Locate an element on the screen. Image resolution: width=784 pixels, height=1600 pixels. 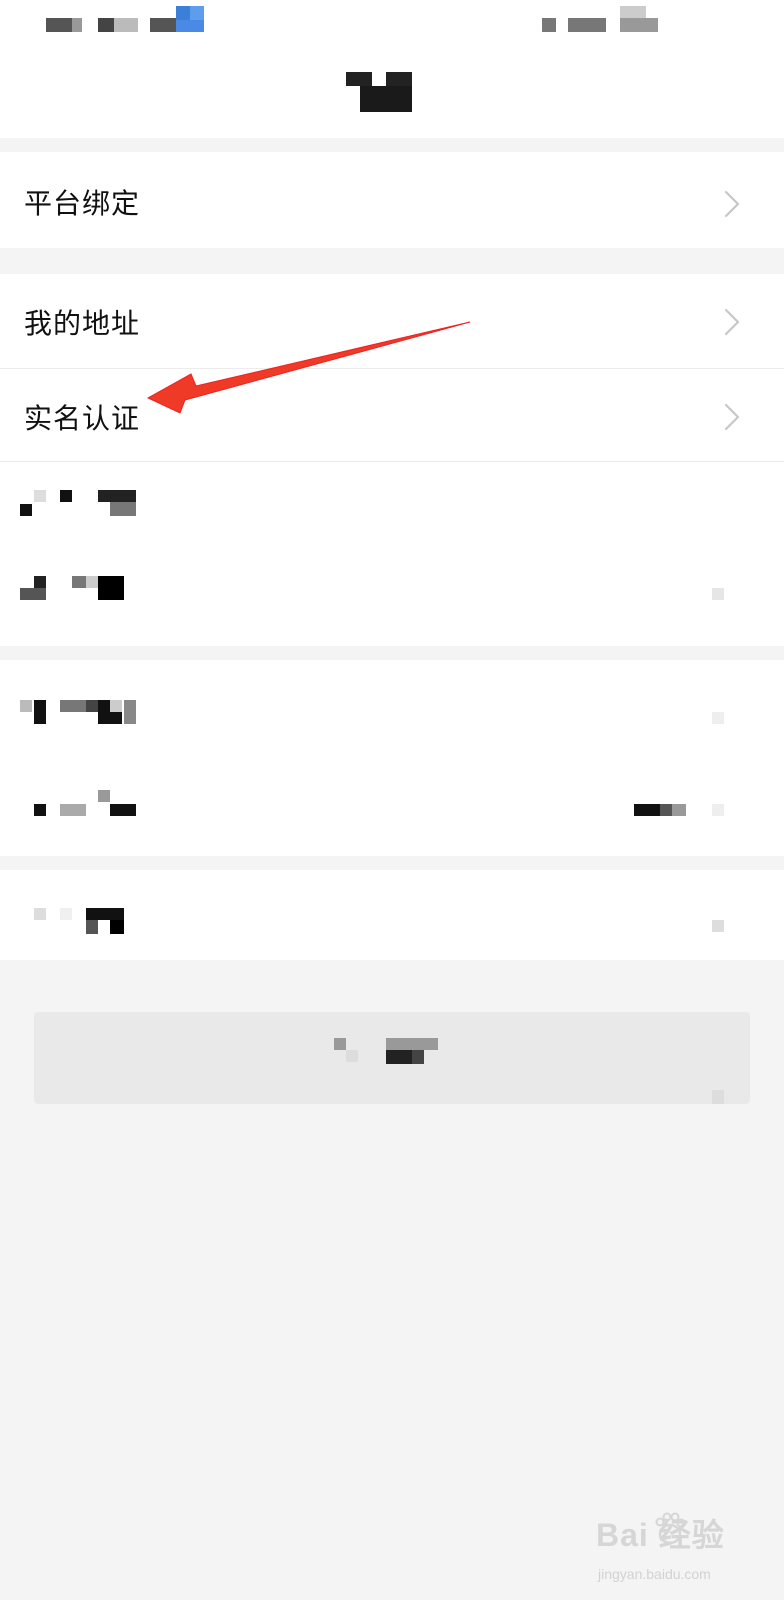
baidu-jingyan-watermark: Bai 经验 jingyan.baidu.com is located at coordinates (671, 1552).